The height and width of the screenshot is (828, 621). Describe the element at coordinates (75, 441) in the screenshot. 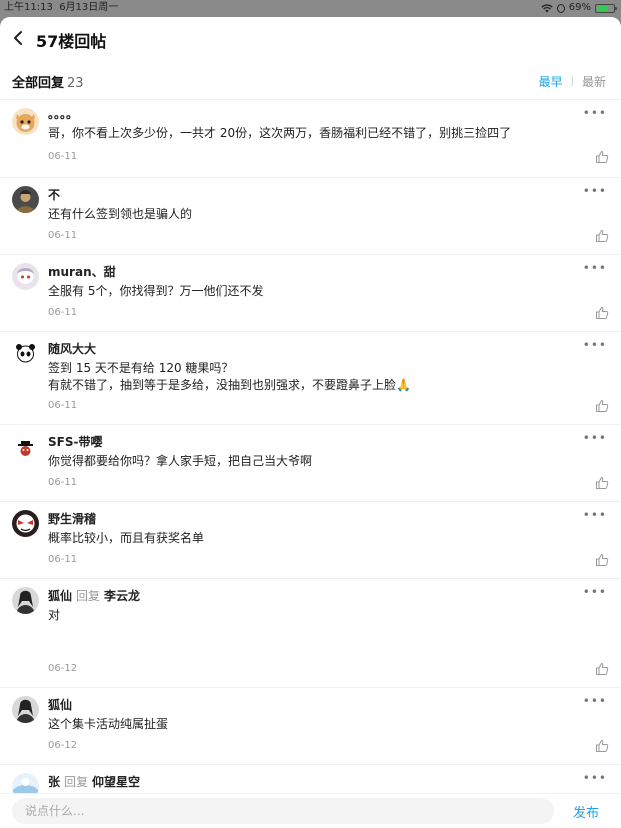

I see `username: SFS-带嘤` at that location.